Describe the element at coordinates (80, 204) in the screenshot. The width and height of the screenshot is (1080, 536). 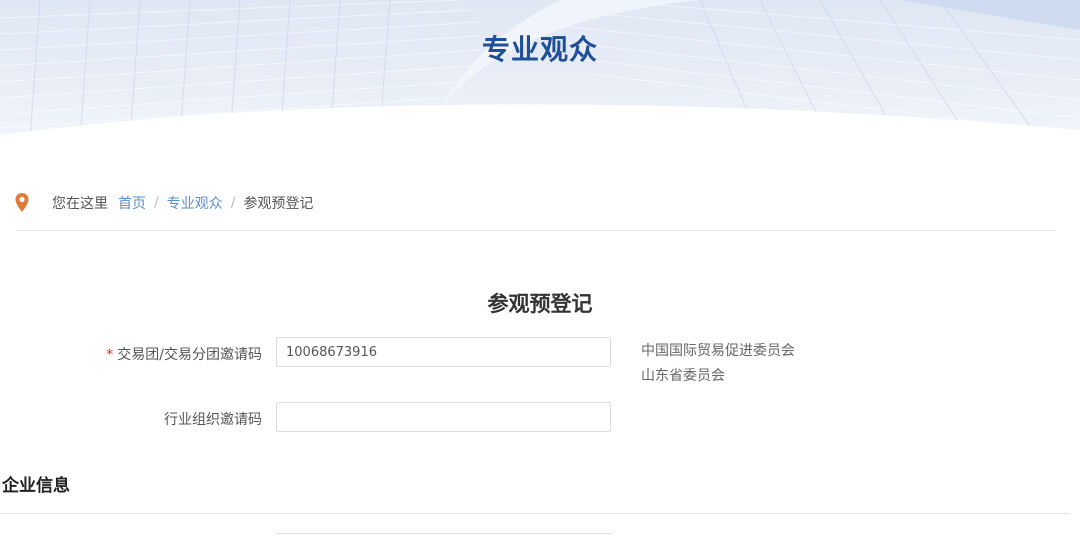
I see `breadcrumb-prefix: 您在这里` at that location.